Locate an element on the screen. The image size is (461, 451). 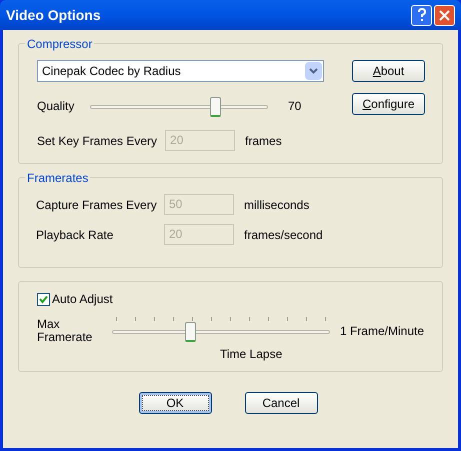
max-framerate-label: Max Framerate is located at coordinates (65, 331).